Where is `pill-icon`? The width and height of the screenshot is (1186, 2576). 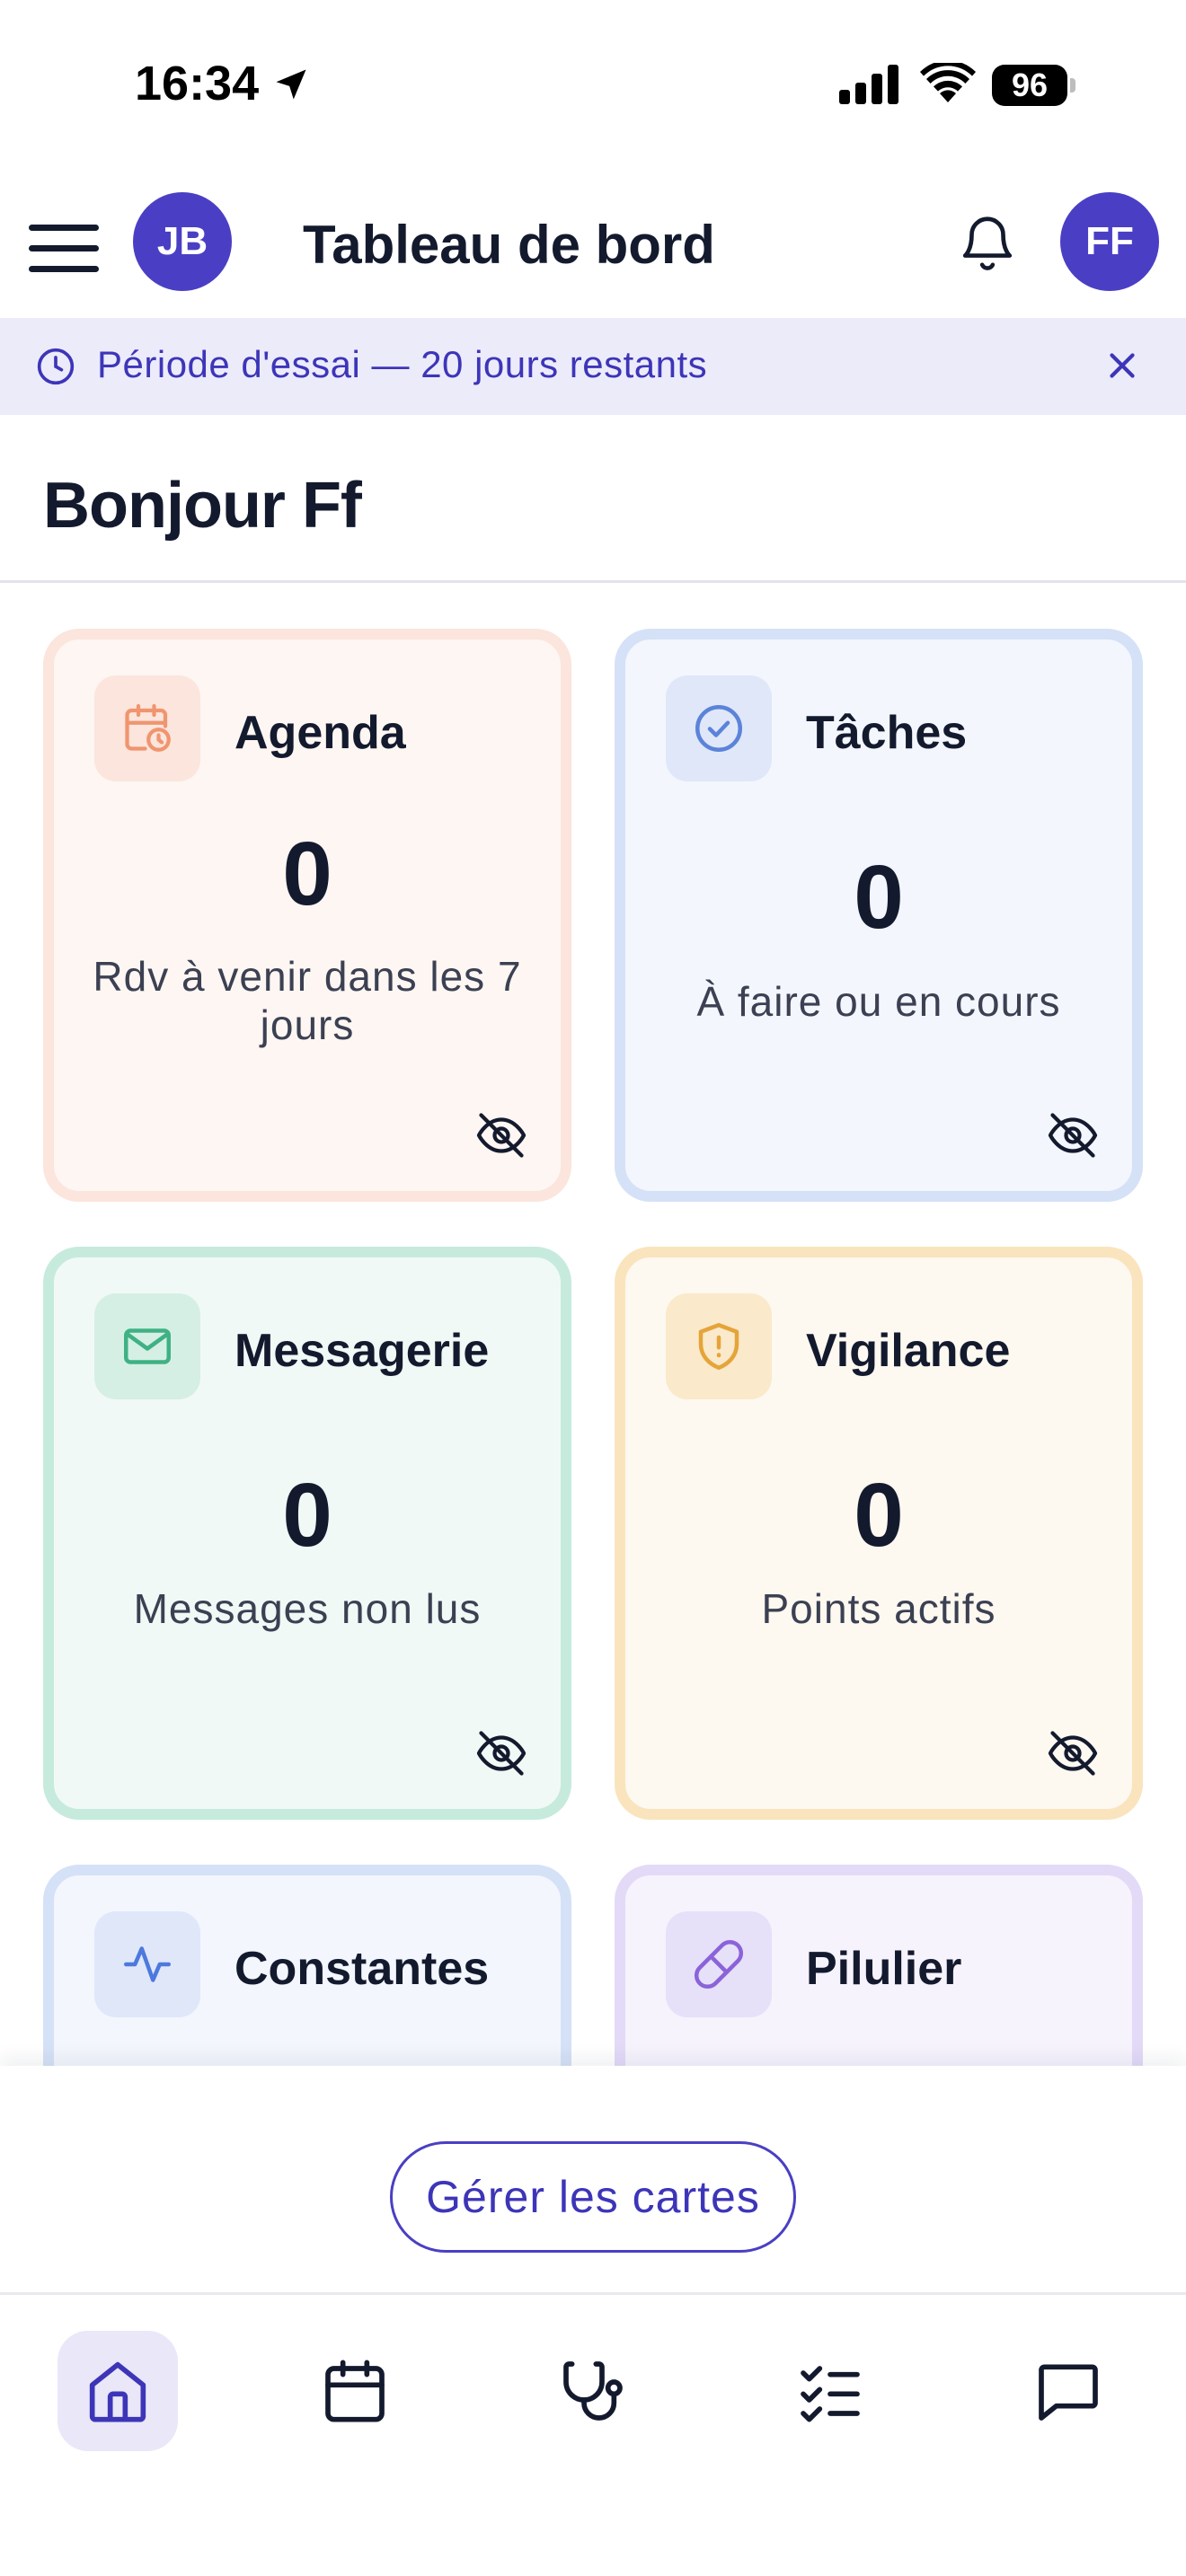
pill-icon is located at coordinates (719, 1964).